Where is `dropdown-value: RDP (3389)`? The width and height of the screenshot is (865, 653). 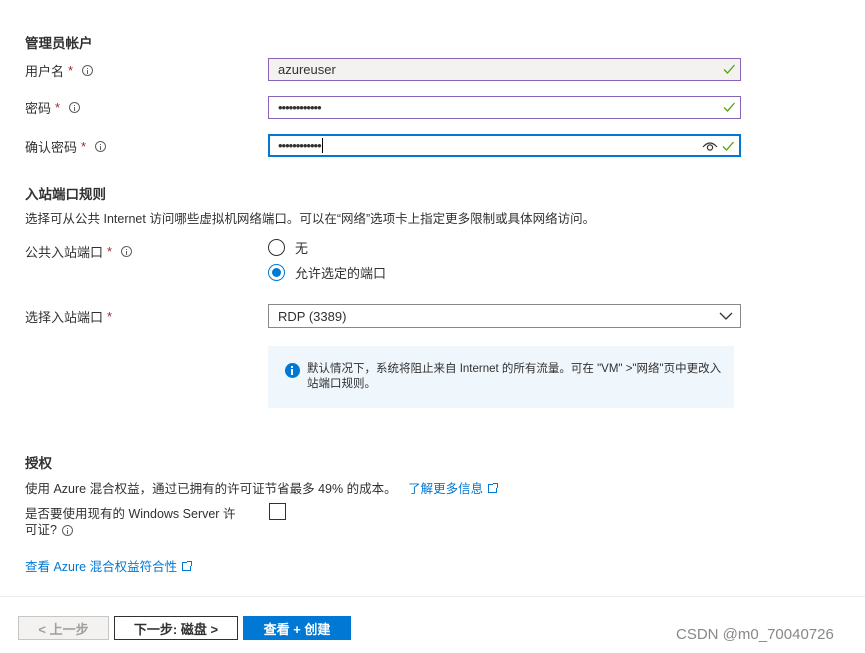
dropdown-value: RDP (3389) is located at coordinates (312, 316).